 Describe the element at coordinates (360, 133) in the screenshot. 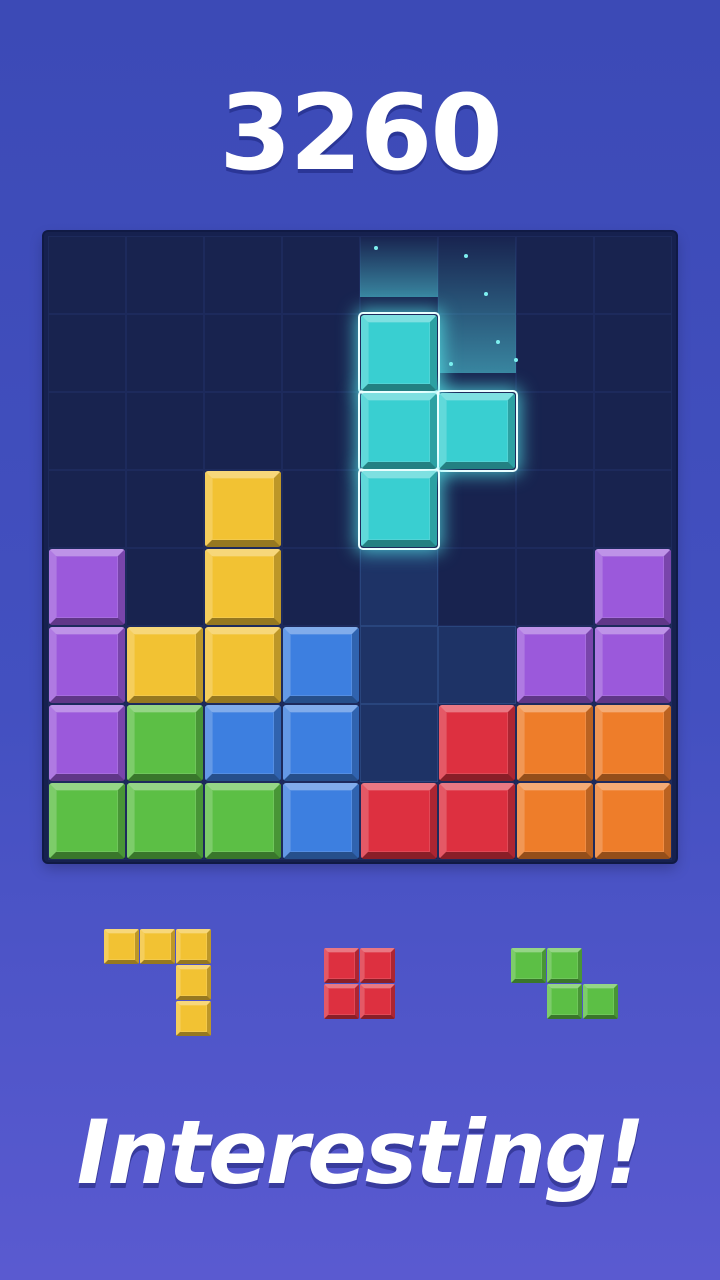

I see `score-display: 3260` at that location.